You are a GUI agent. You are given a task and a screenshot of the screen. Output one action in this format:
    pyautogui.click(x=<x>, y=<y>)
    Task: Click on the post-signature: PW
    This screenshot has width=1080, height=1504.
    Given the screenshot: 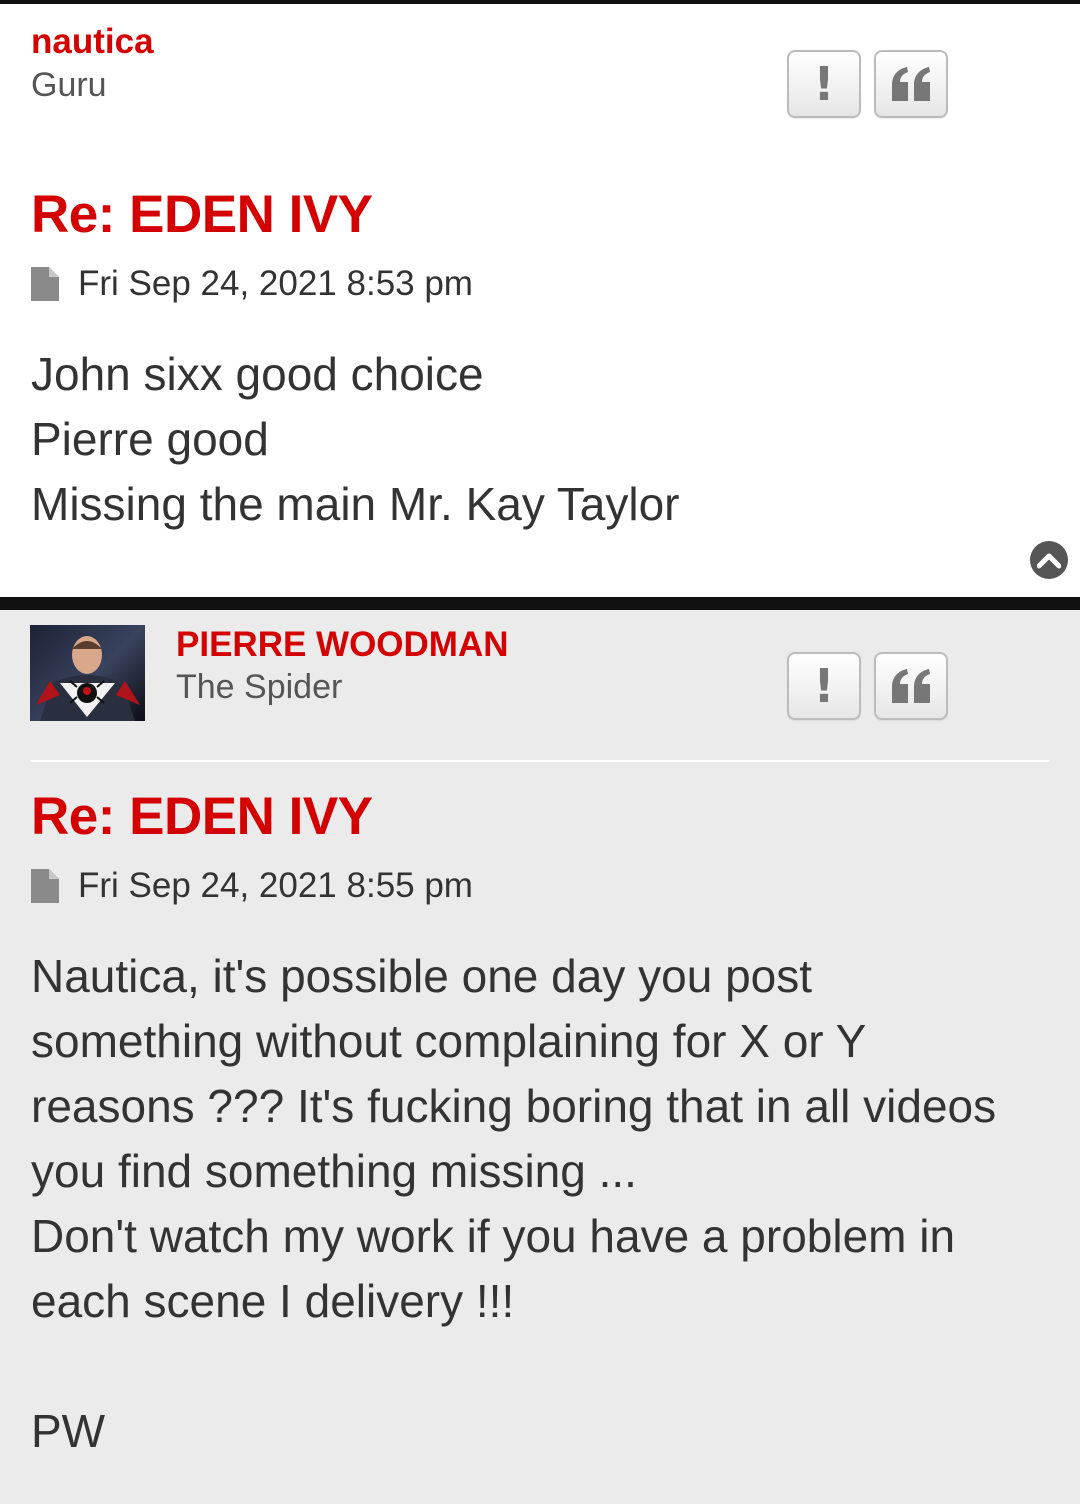 What is the action you would take?
    pyautogui.click(x=68, y=1431)
    